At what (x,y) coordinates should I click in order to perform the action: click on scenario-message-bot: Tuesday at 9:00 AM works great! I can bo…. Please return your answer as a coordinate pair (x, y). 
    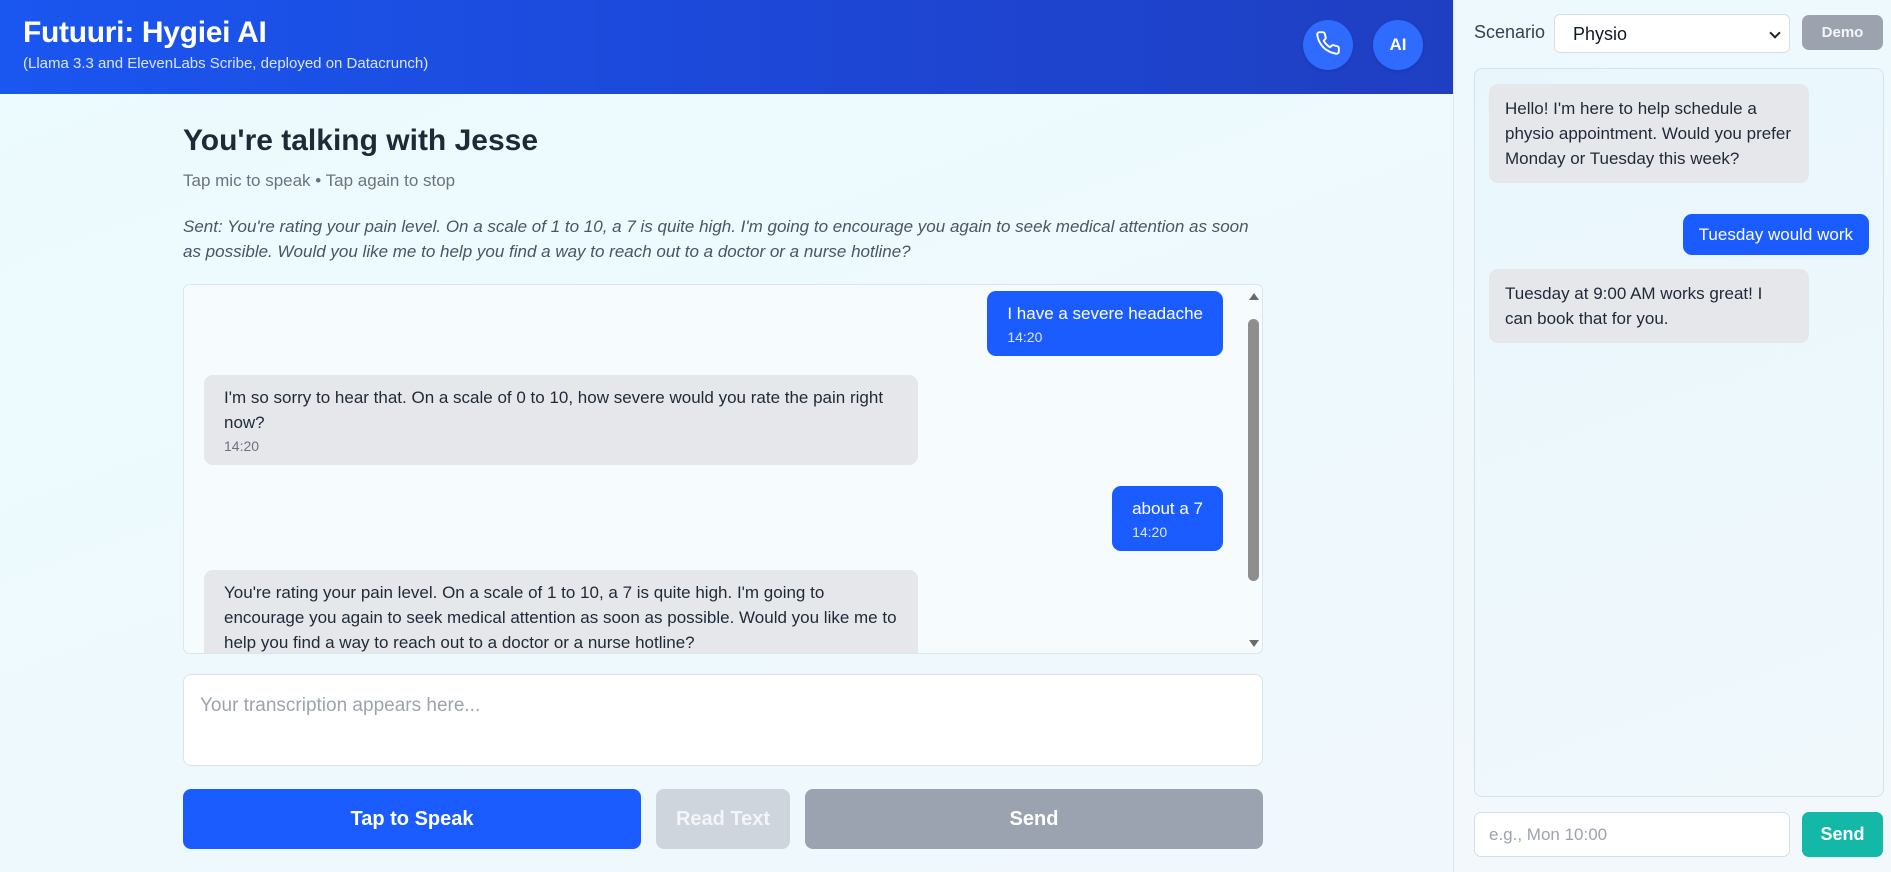
    Looking at the image, I should click on (1649, 306).